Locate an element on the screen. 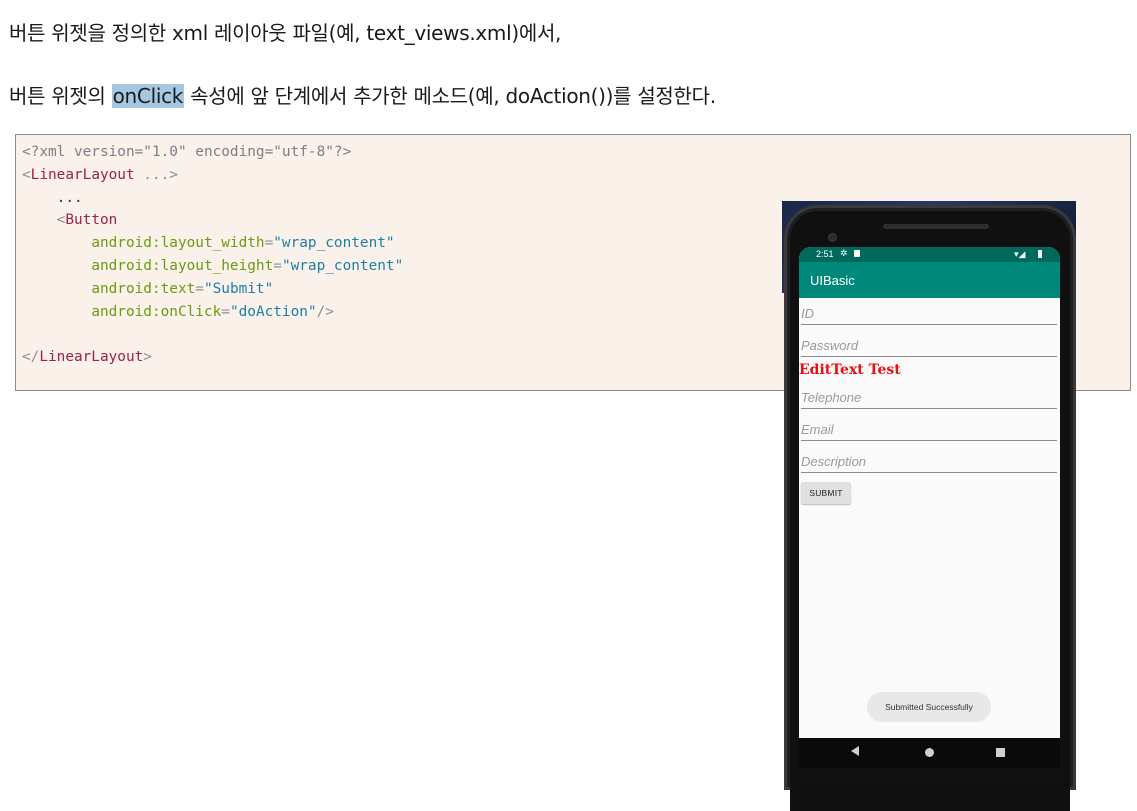 This screenshot has width=1137, height=811. app-bar: UIBasic is located at coordinates (929, 280).